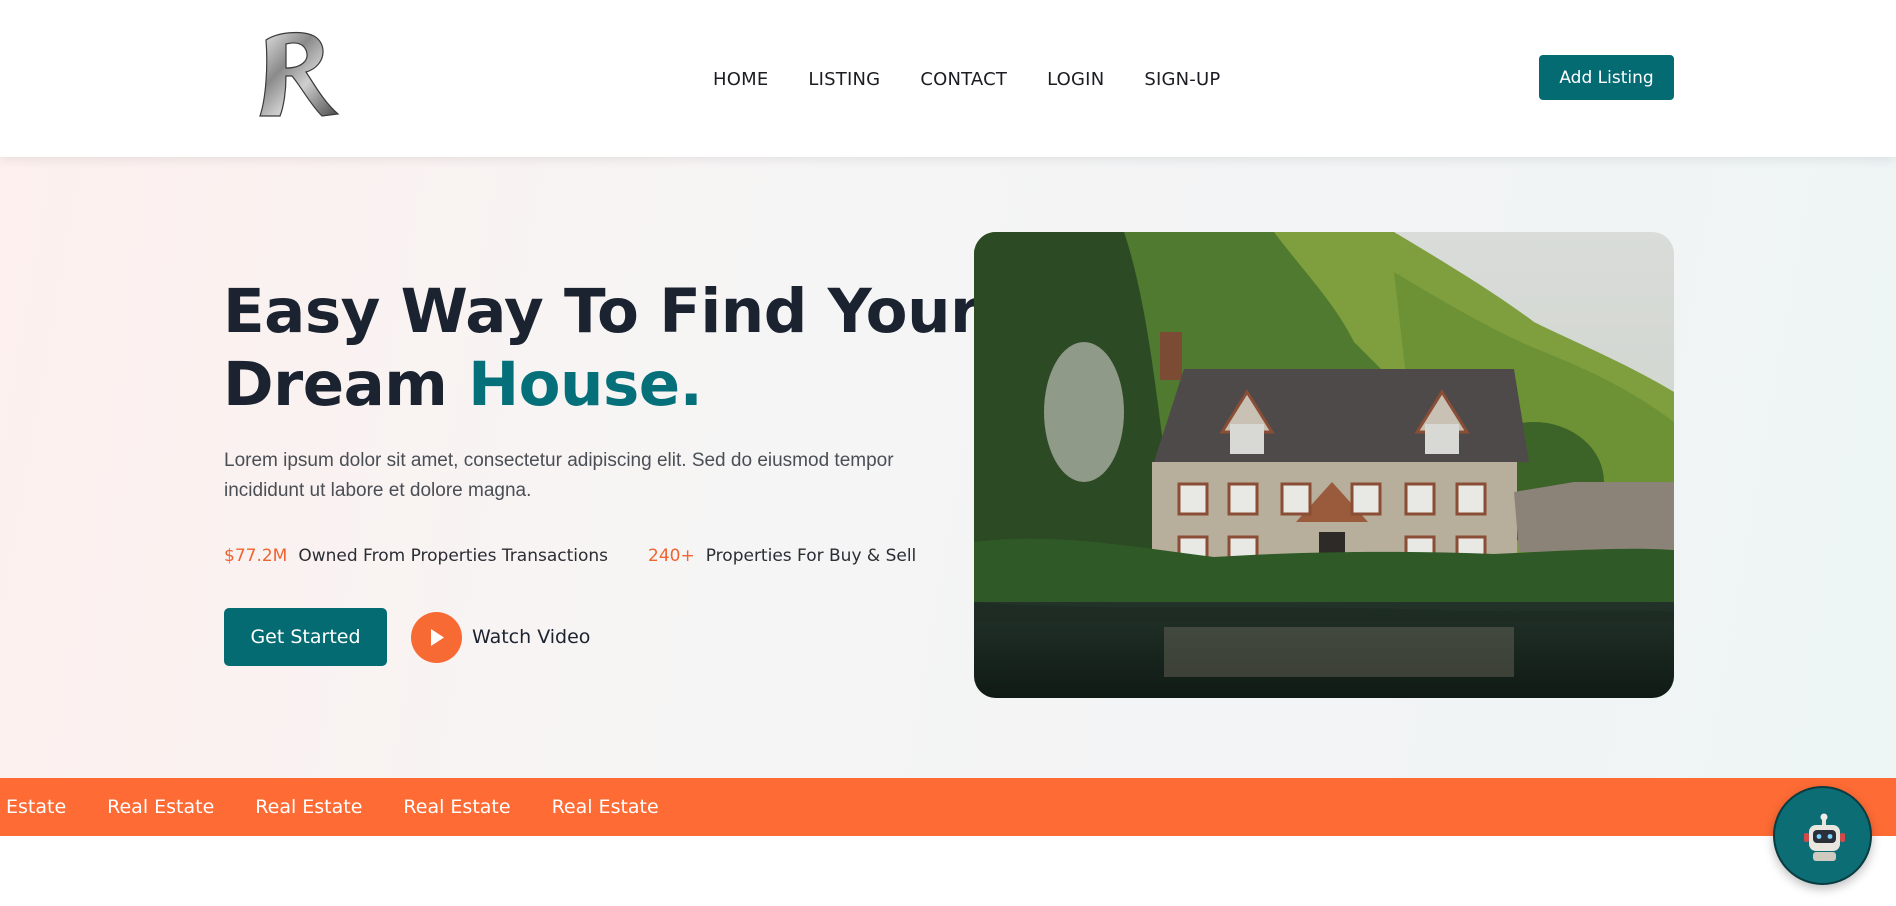 This screenshot has width=1896, height=906. Describe the element at coordinates (963, 80) in the screenshot. I see `nav-contact: CONTACT` at that location.